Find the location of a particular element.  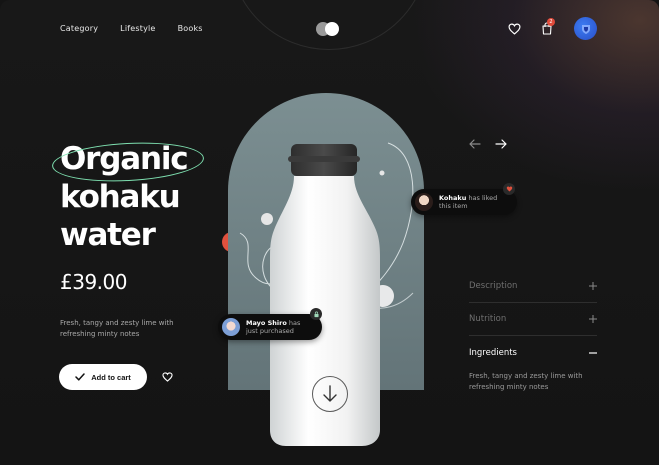

heart-filled-icon is located at coordinates (509, 189).